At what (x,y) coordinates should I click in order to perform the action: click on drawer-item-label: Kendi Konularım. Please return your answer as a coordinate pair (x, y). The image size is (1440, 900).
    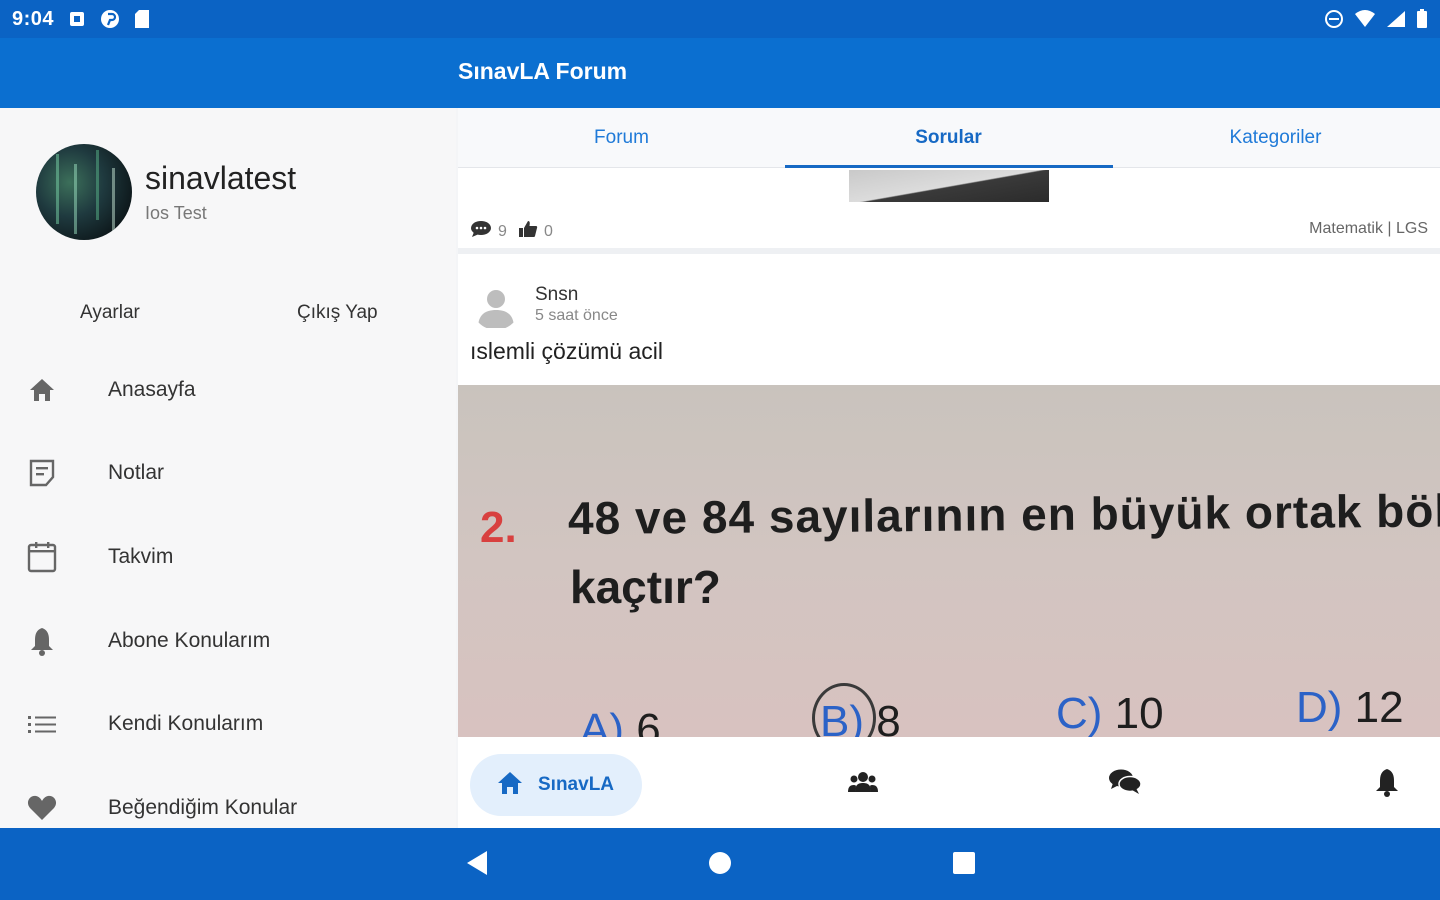
    Looking at the image, I should click on (186, 723).